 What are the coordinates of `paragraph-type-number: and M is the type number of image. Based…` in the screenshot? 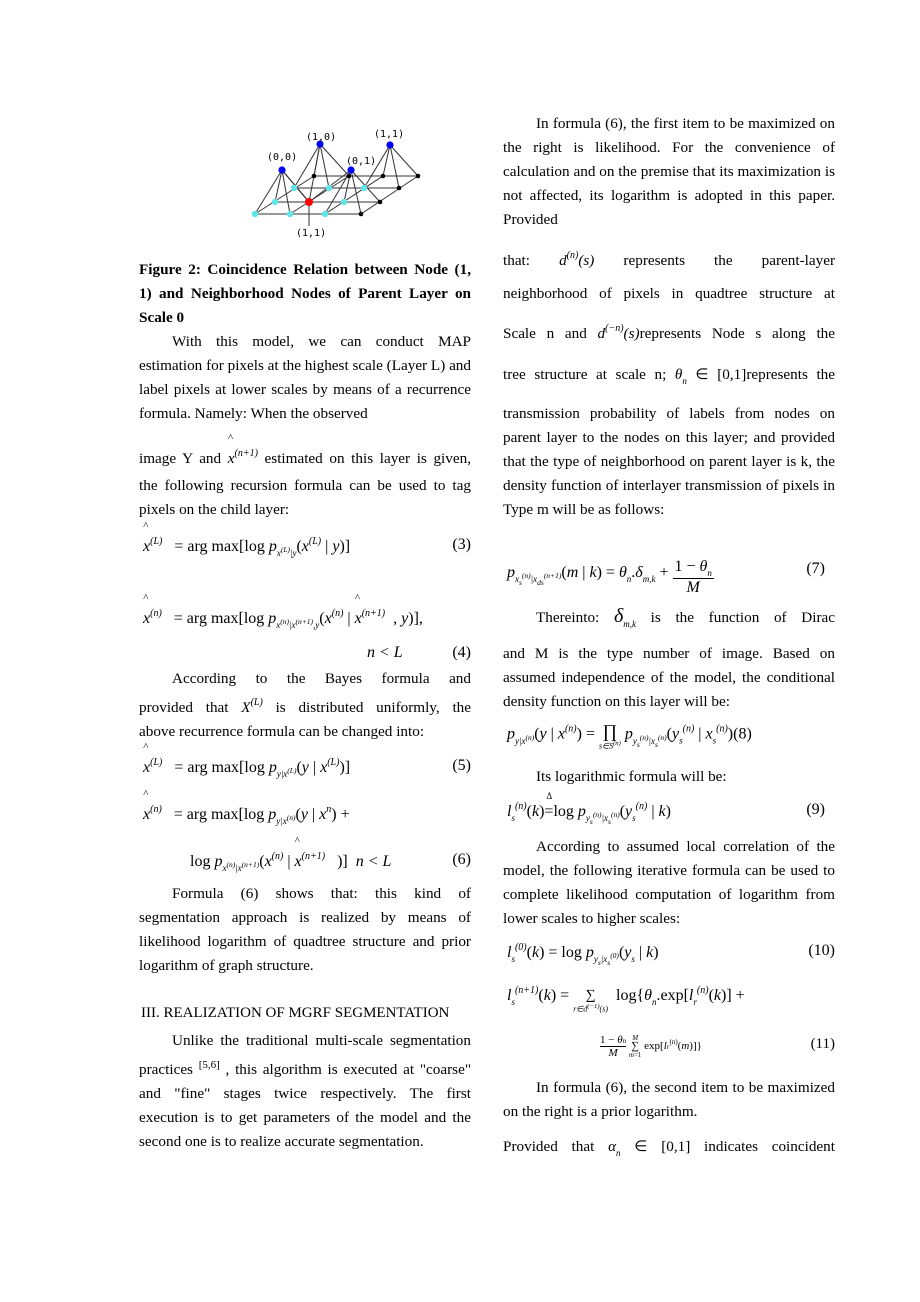 It's located at (669, 677).